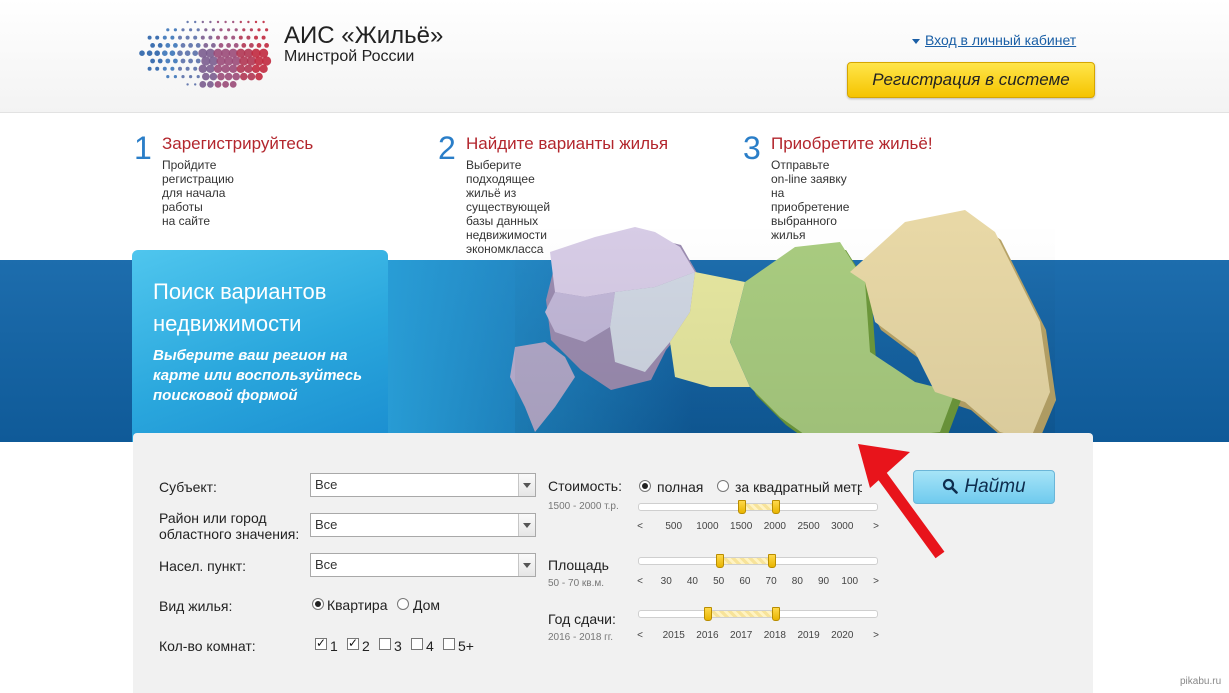 The image size is (1229, 693). What do you see at coordinates (774, 526) in the screenshot?
I see `cost-tick-label: 2000` at bounding box center [774, 526].